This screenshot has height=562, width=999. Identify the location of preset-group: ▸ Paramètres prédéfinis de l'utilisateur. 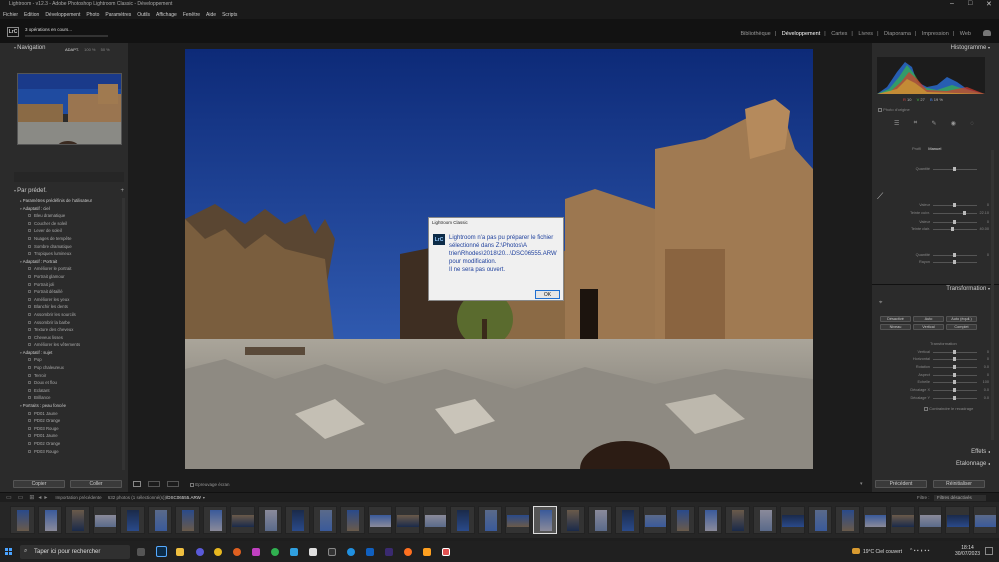
(73, 202).